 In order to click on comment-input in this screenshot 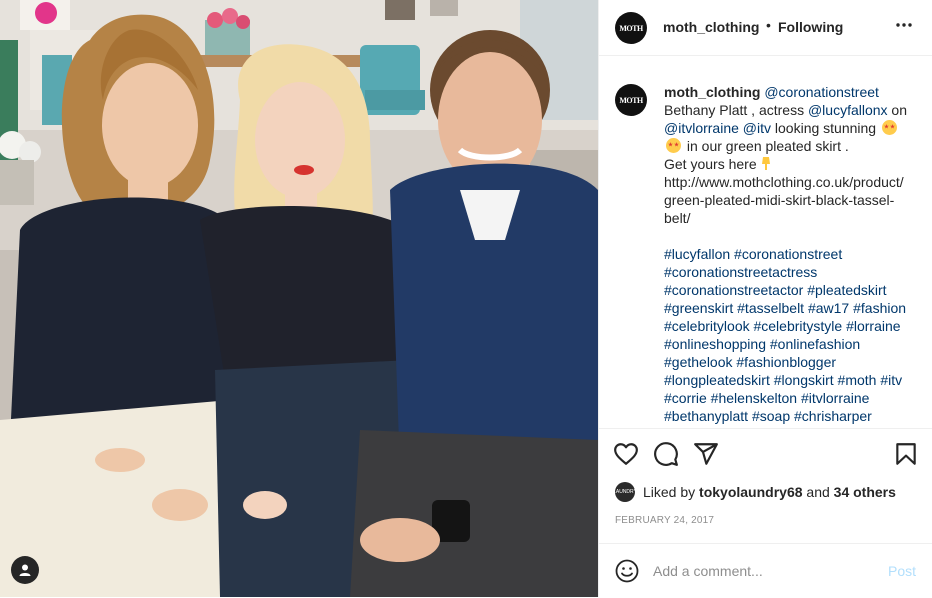, I will do `click(763, 571)`.